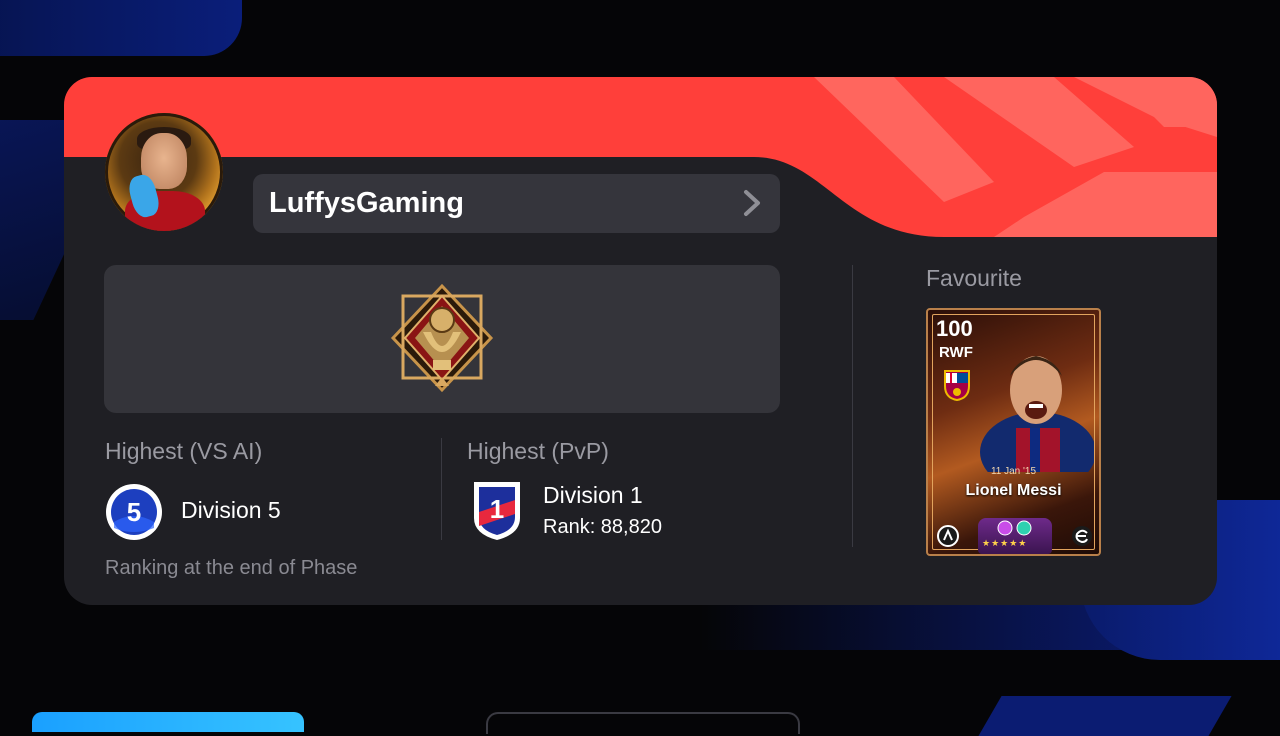 This screenshot has width=1280, height=736. Describe the element at coordinates (957, 386) in the screenshot. I see `team-crest-icon` at that location.